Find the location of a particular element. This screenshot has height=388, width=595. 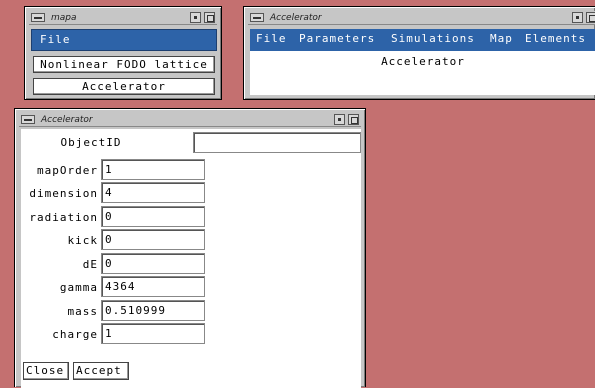

mass-input: 0.510999 is located at coordinates (153, 310).